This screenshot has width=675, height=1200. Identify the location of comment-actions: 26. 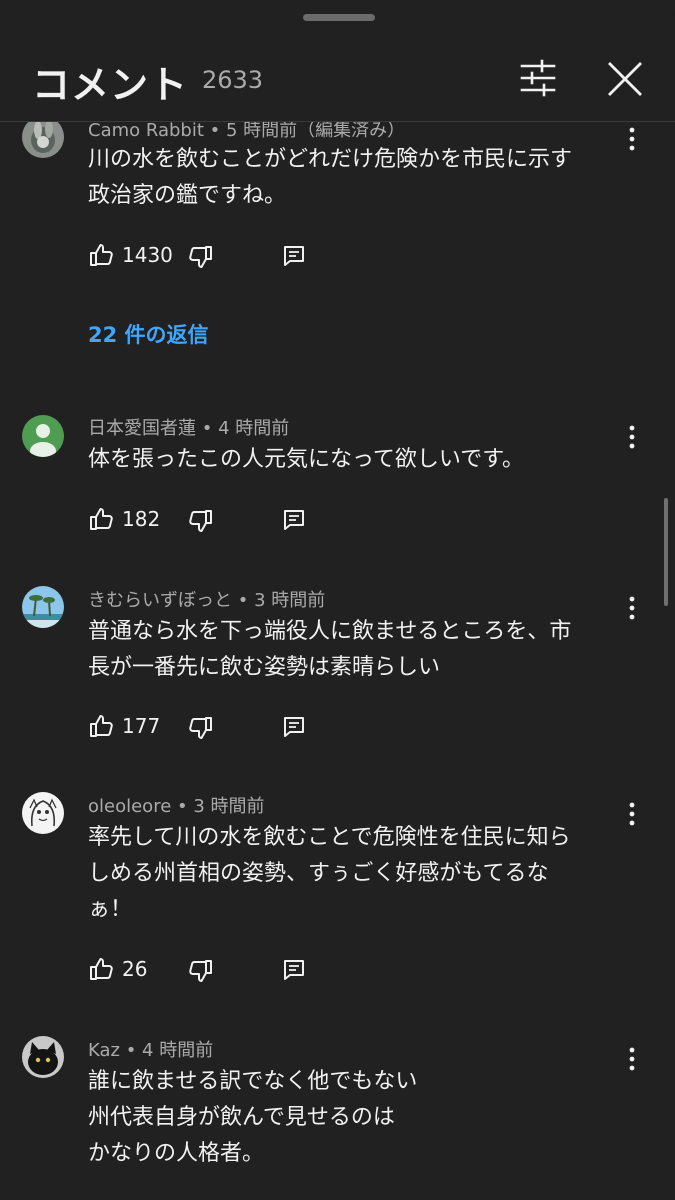
(208, 972).